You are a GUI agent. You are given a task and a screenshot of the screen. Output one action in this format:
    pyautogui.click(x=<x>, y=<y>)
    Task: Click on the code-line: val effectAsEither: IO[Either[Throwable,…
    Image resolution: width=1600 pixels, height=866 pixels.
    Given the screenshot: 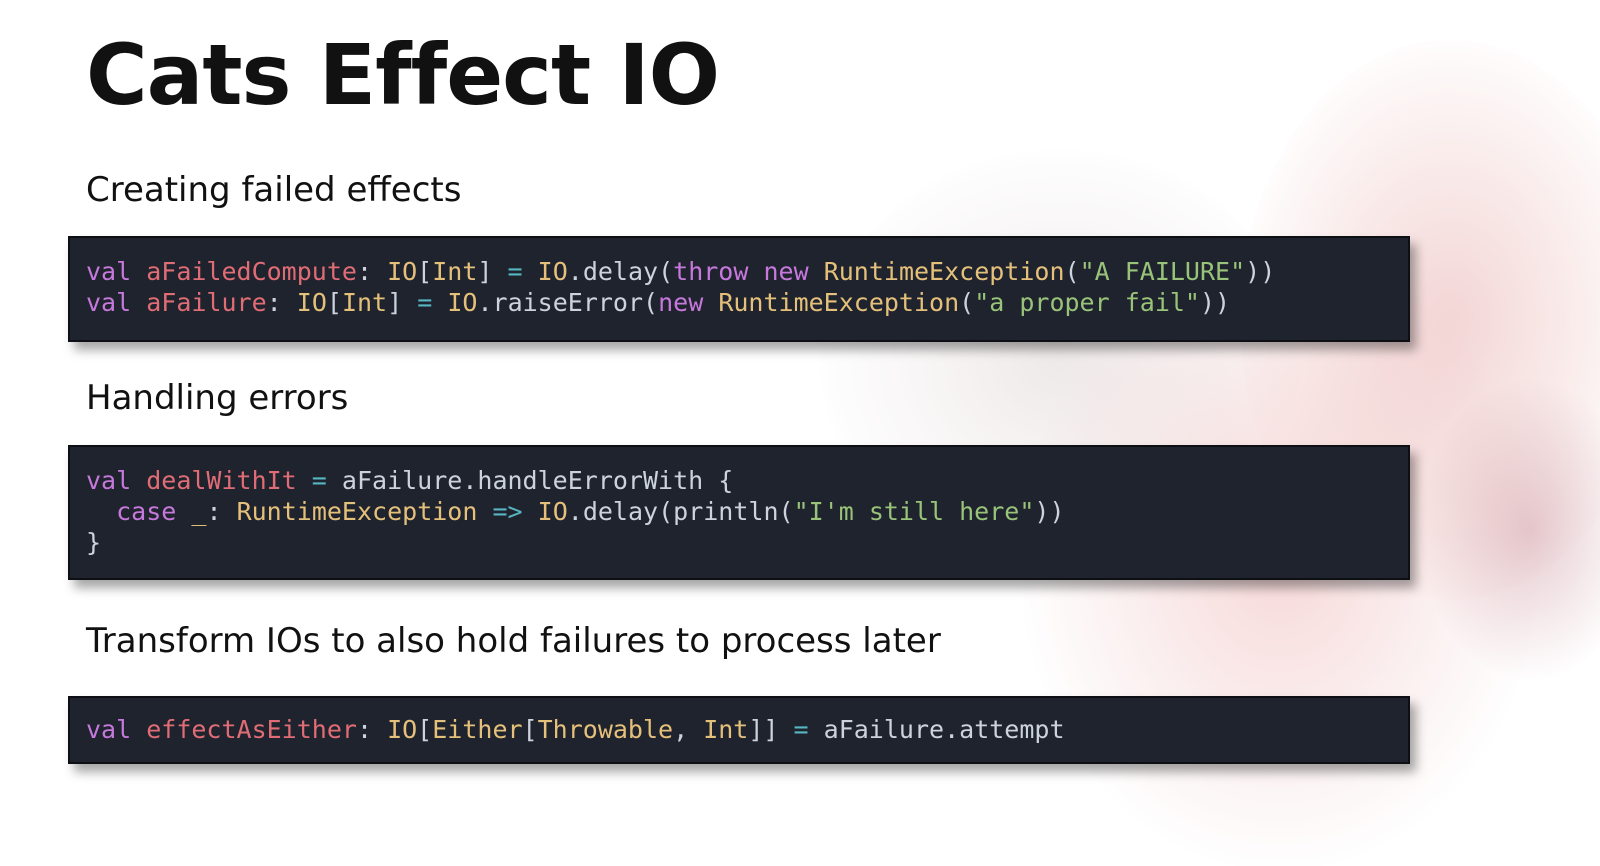 What is the action you would take?
    pyautogui.click(x=747, y=729)
    